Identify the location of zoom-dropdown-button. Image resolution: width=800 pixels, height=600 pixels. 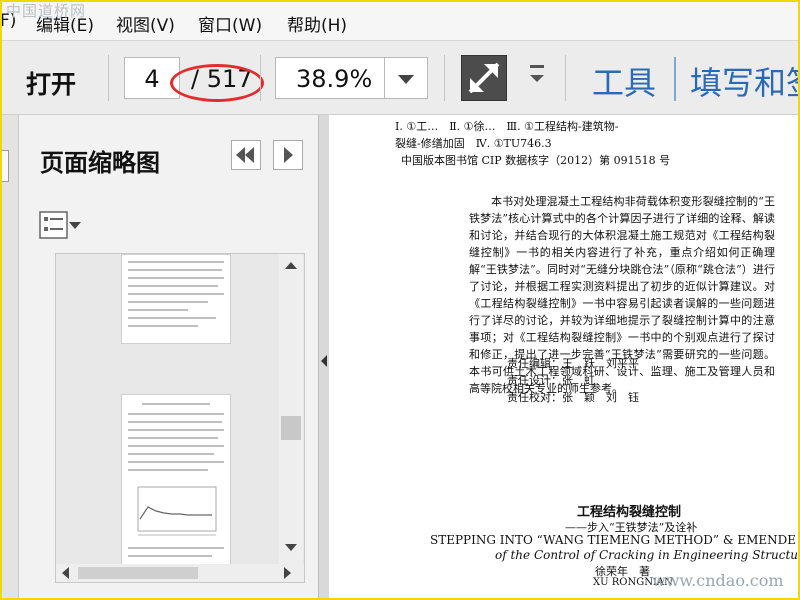
(406, 78).